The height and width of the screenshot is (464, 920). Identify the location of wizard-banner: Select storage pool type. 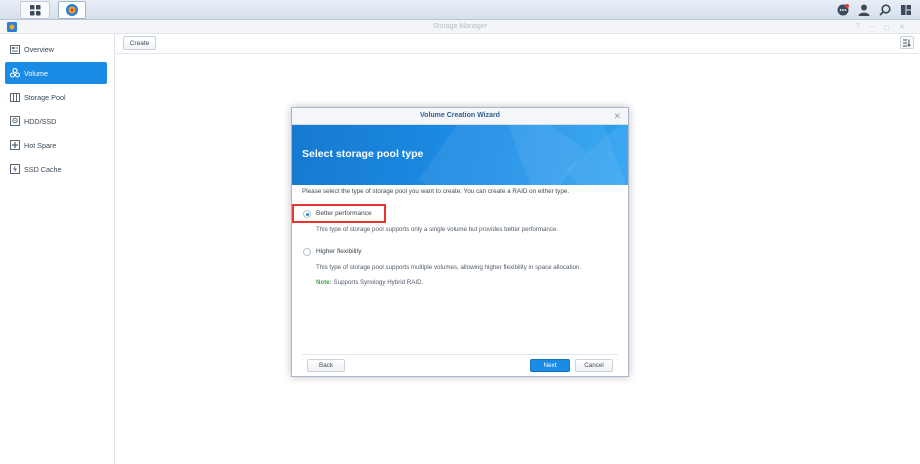
(460, 155).